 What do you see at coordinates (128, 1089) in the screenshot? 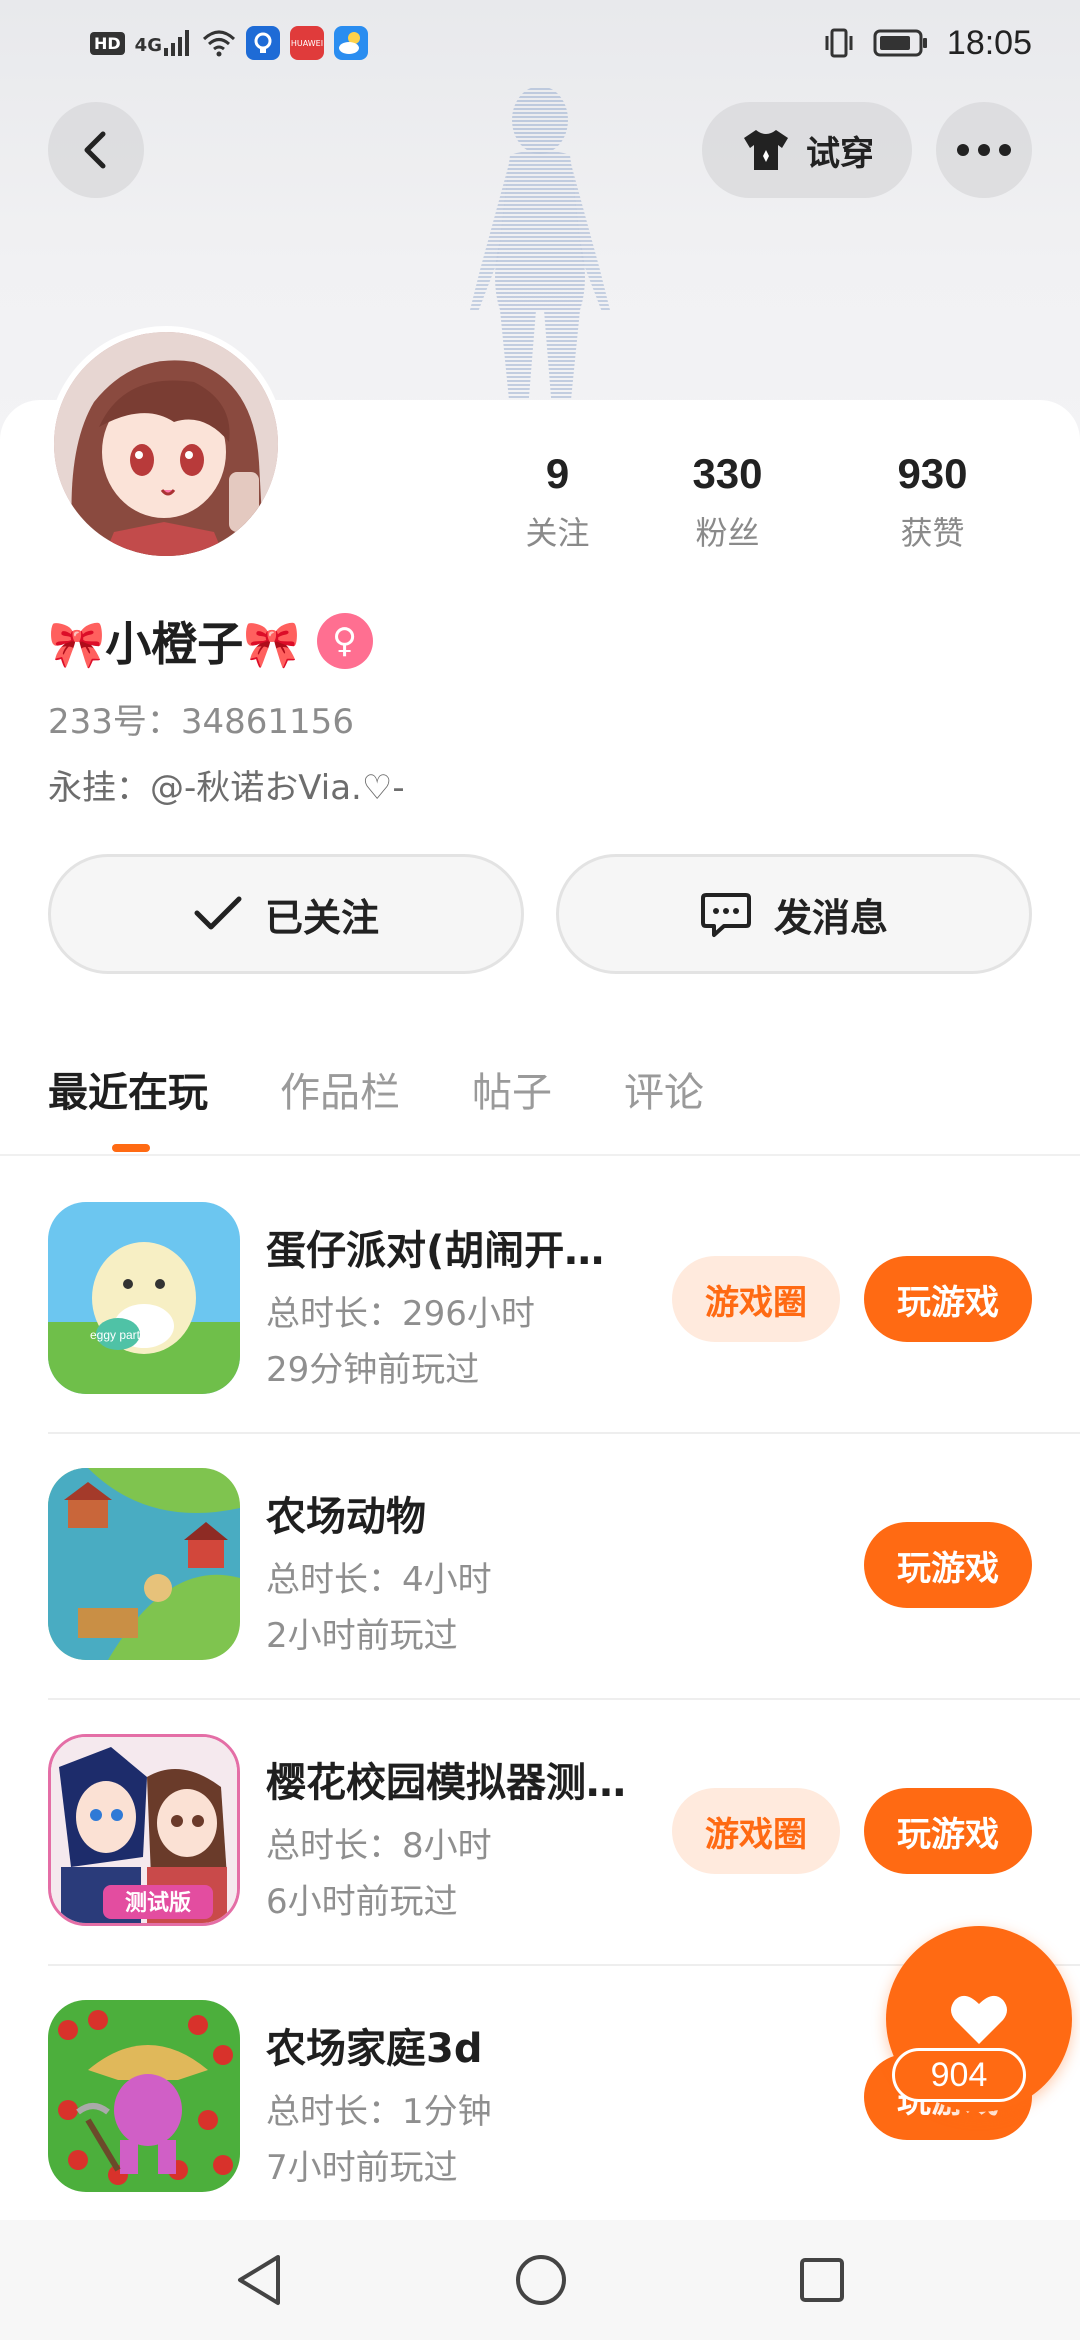
I see `tab-recently-played: 最近在玩` at bounding box center [128, 1089].